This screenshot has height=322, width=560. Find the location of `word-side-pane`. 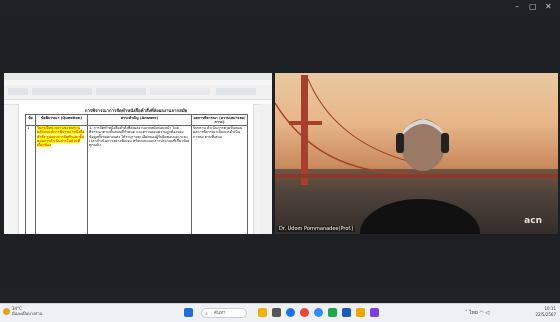

word-side-pane is located at coordinates (266, 169).